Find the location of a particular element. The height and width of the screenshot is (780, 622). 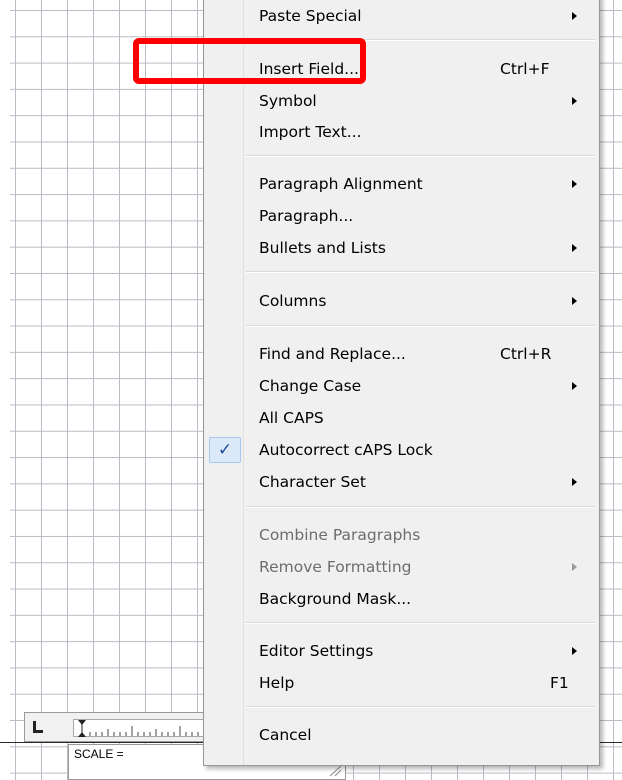

menu-item-label: Columns is located at coordinates (293, 301).